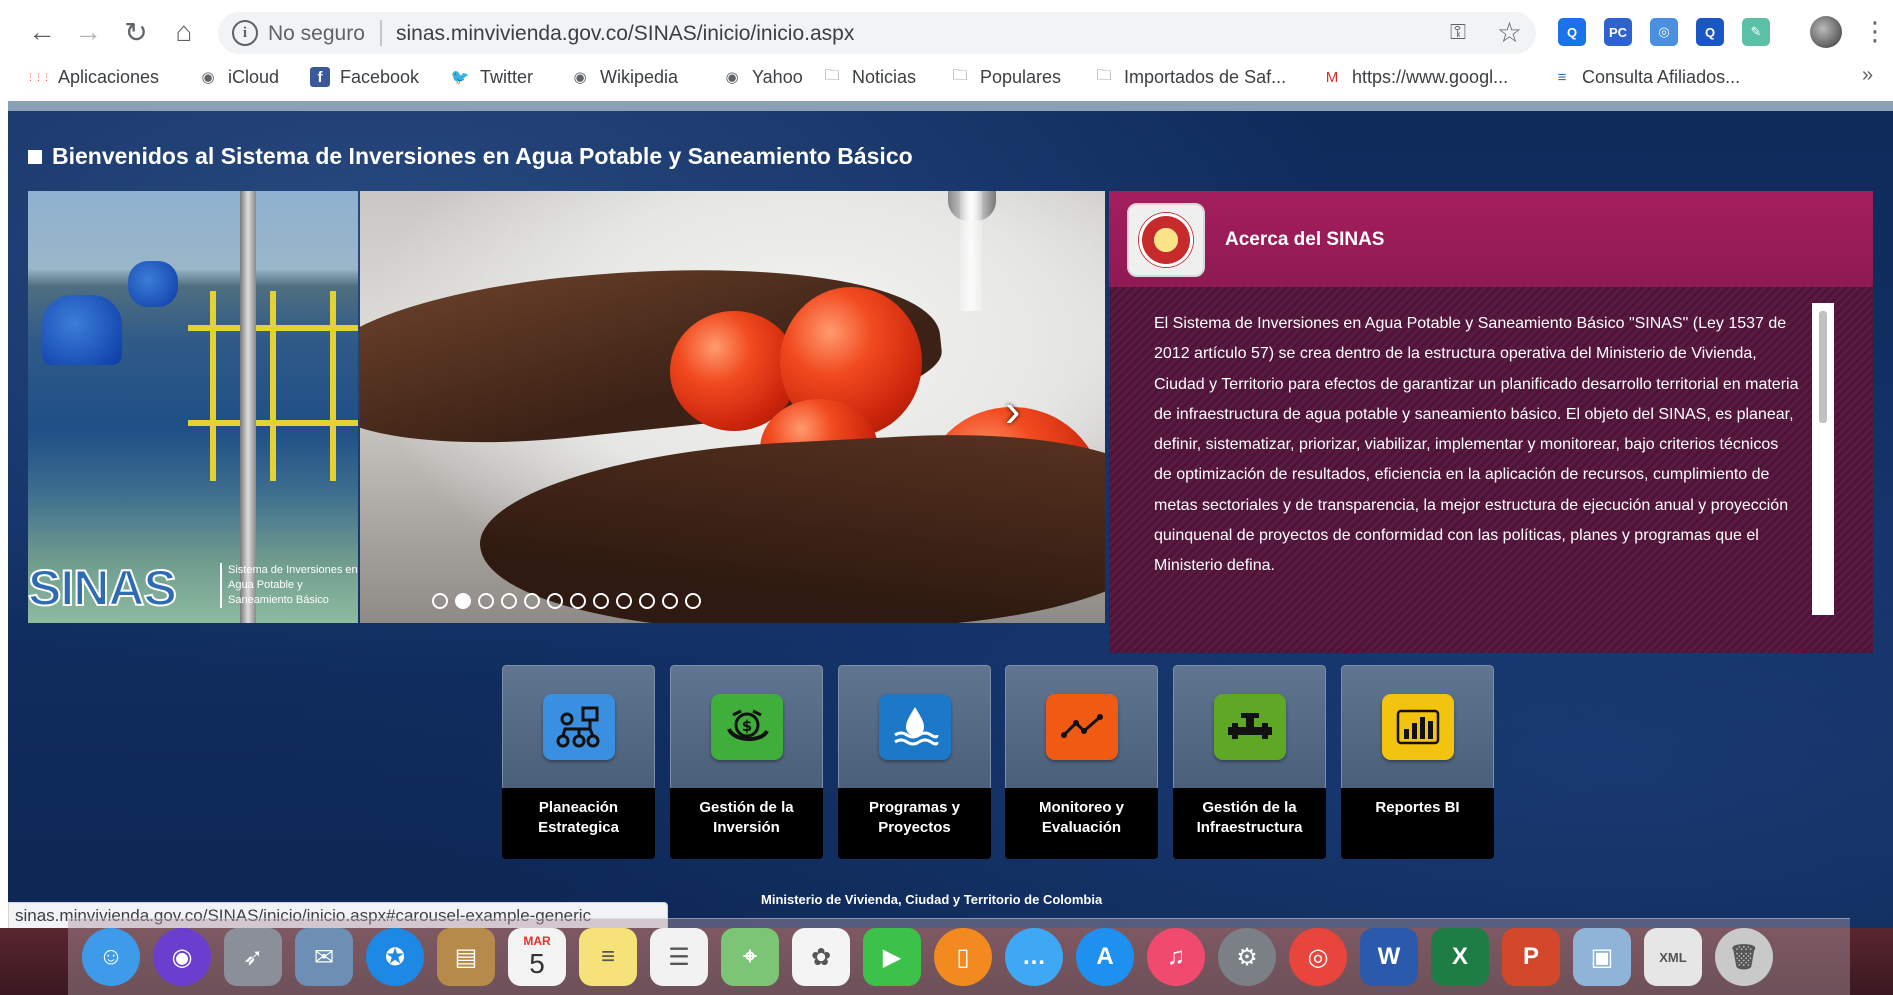  What do you see at coordinates (679, 957) in the screenshot?
I see `reminders-icon: ☰` at bounding box center [679, 957].